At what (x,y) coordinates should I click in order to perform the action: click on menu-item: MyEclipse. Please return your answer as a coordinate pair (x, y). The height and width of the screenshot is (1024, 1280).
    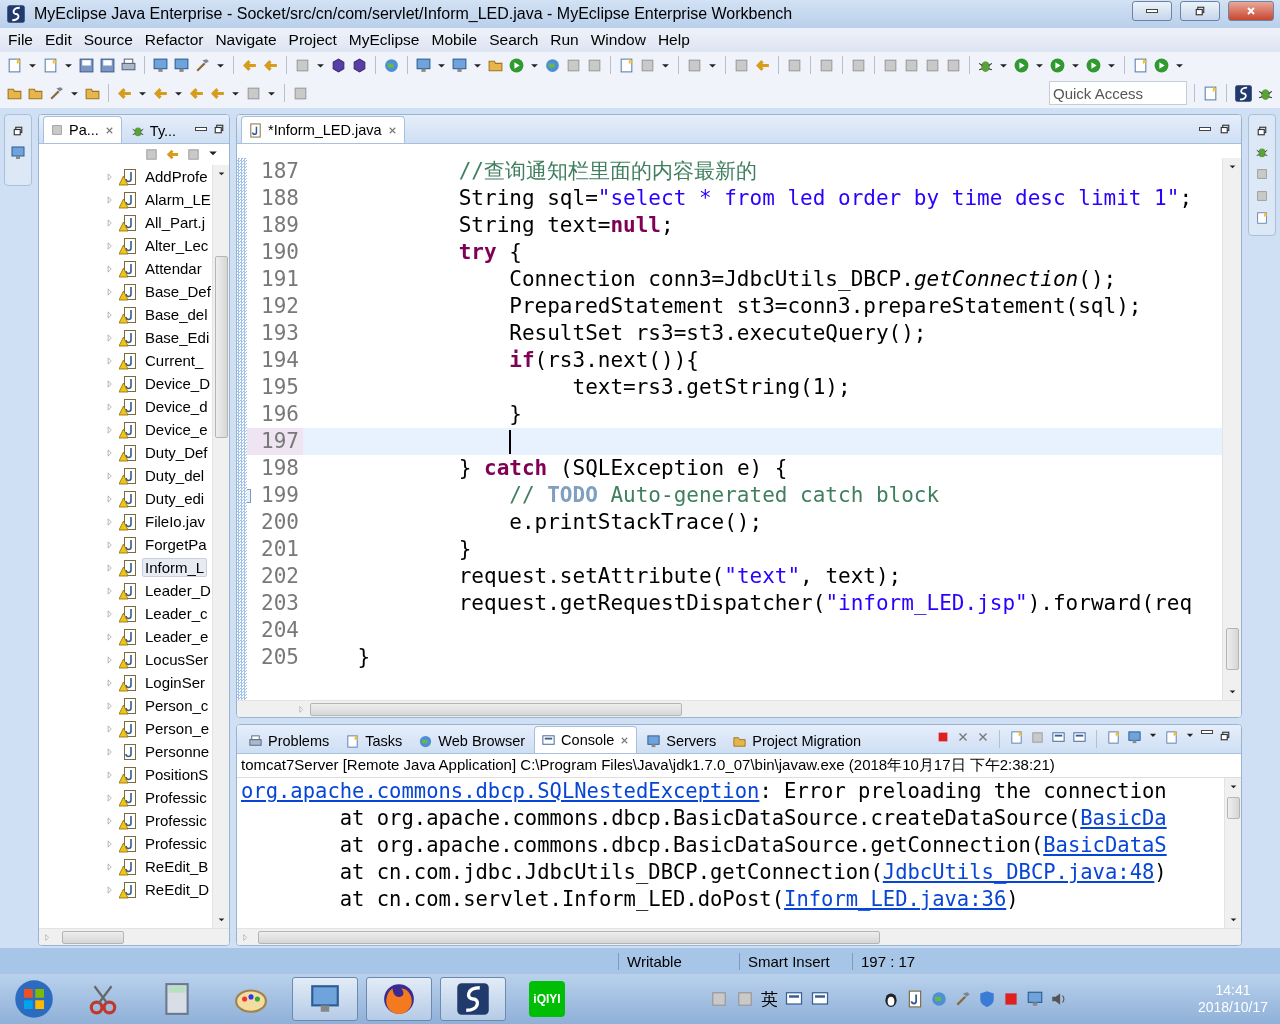
    Looking at the image, I should click on (384, 40).